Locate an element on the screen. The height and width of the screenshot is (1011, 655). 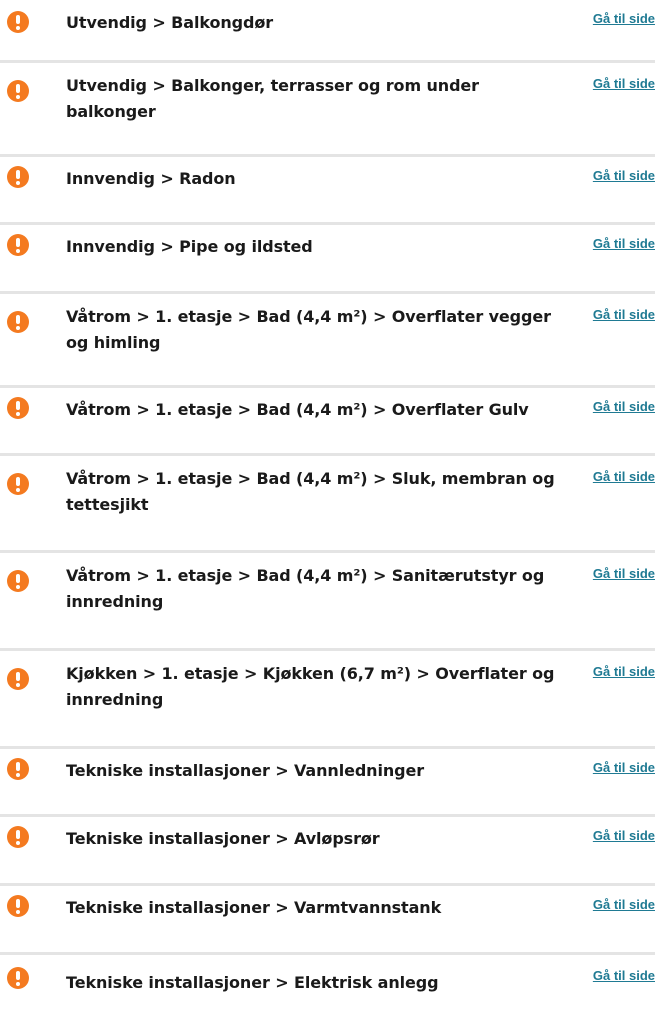
item-title: Innvendig > Radon is located at coordinates (151, 178).